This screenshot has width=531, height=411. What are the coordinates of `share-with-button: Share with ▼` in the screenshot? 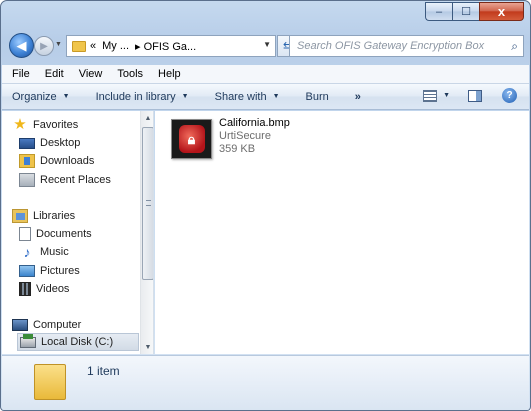 It's located at (247, 97).